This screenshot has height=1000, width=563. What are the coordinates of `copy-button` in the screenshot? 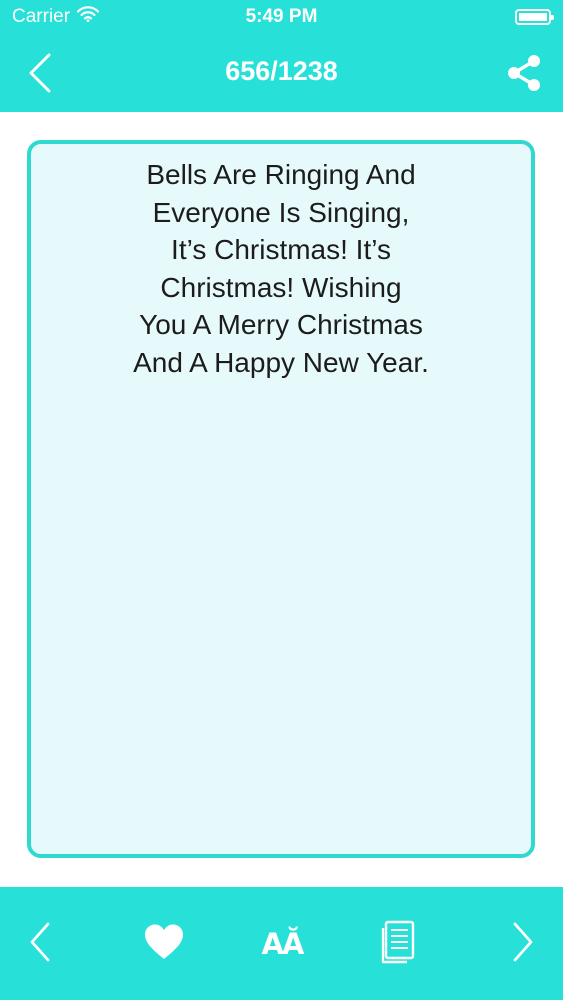 It's located at (398, 944).